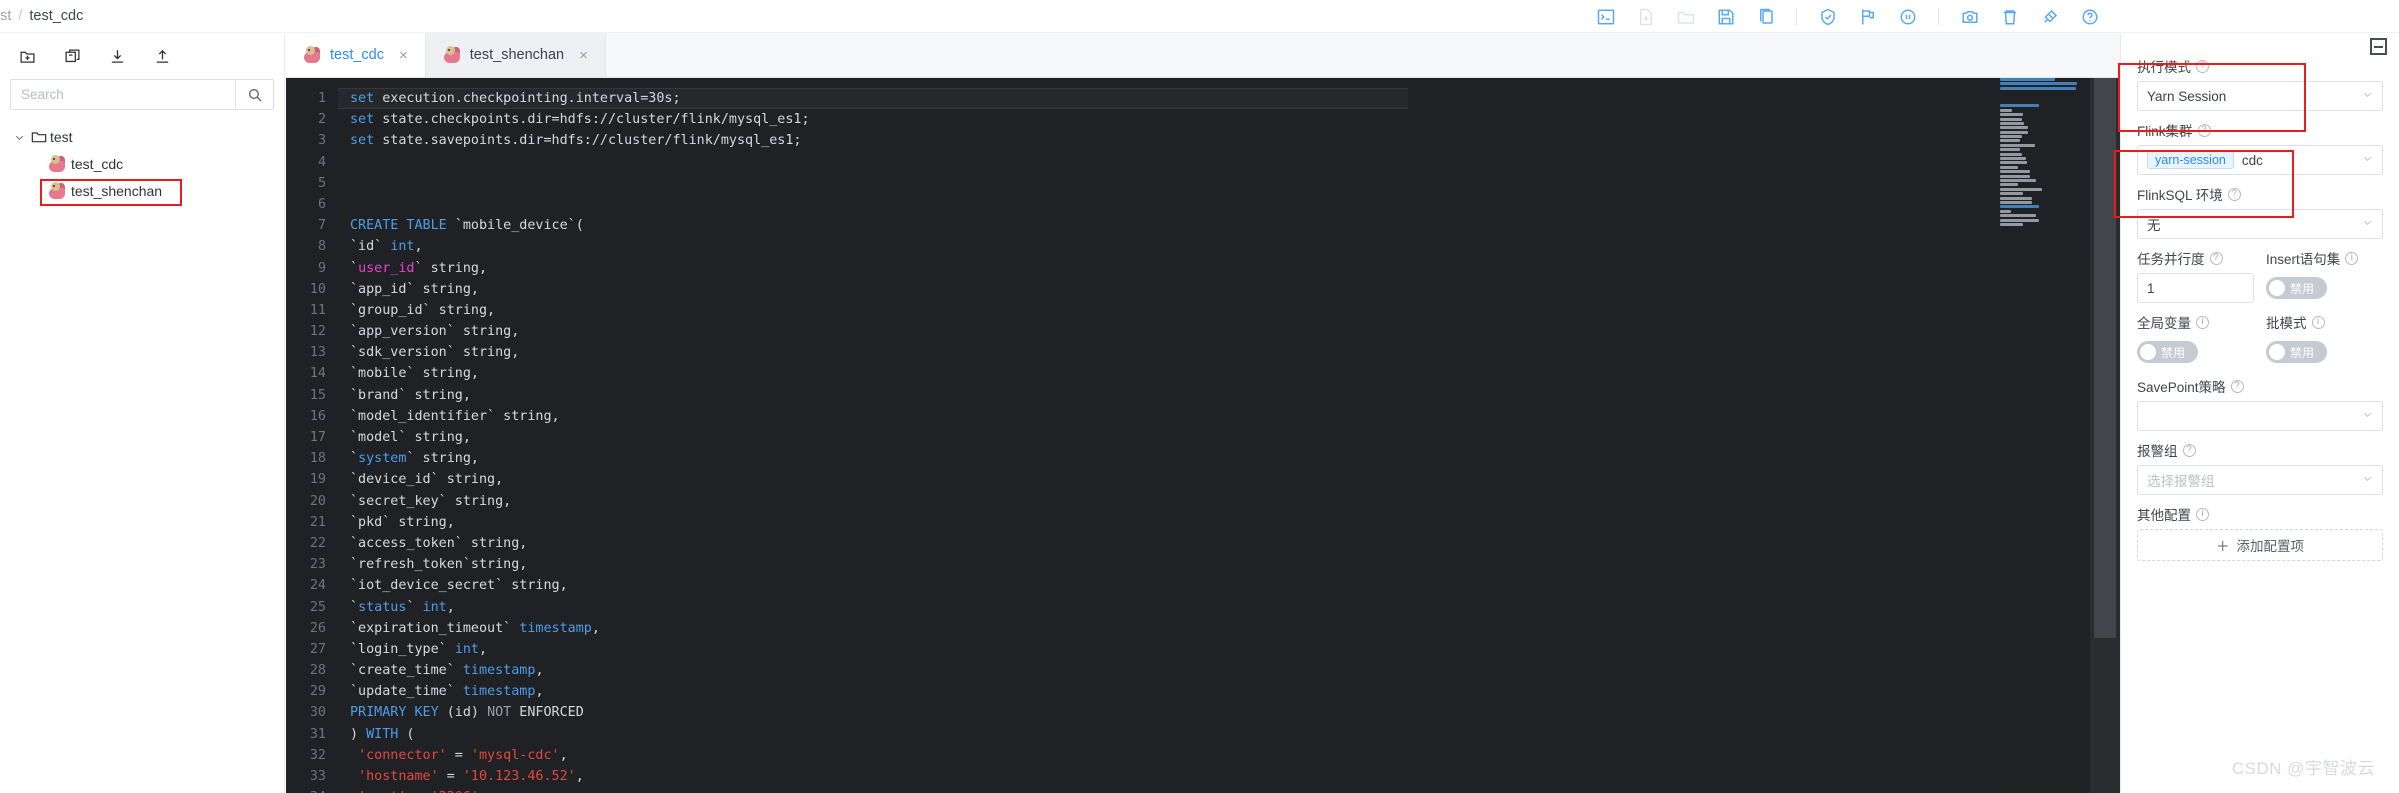 This screenshot has width=2399, height=793. I want to click on line-number: 31, so click(317, 734).